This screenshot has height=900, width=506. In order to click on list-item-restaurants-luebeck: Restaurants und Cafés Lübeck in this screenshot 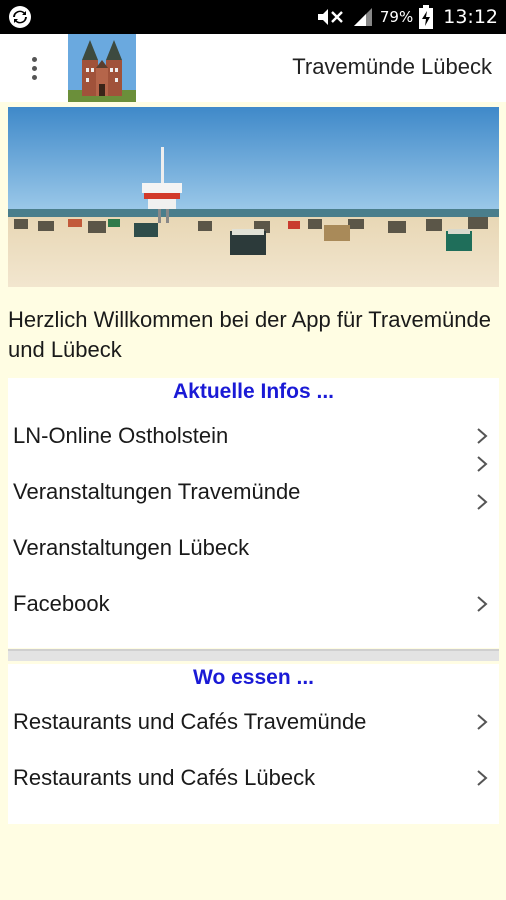, I will do `click(253, 778)`.